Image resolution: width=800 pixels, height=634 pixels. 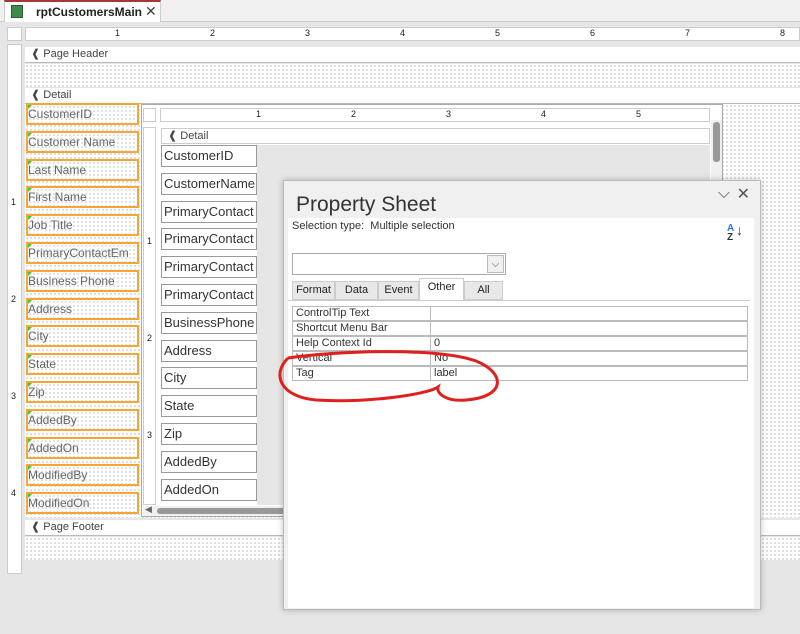 What do you see at coordinates (82, 364) in the screenshot?
I see `report-label: State` at bounding box center [82, 364].